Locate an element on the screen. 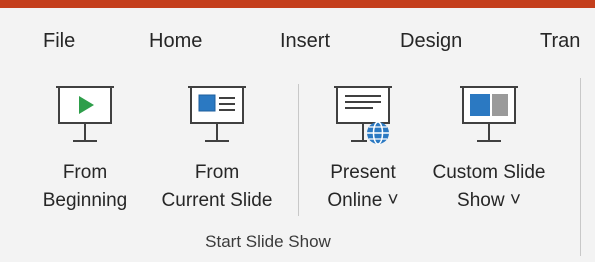 This screenshot has width=595, height=262. tab-transitions: Tran is located at coordinates (560, 41).